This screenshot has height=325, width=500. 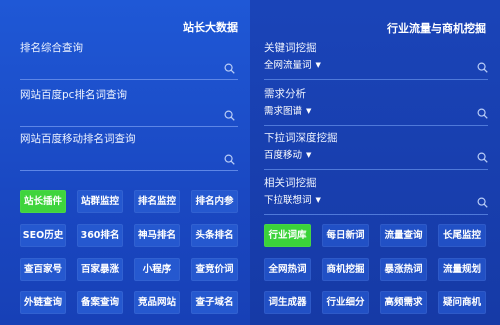 I want to click on search-row-label: 关键词挖掘, so click(x=290, y=48).